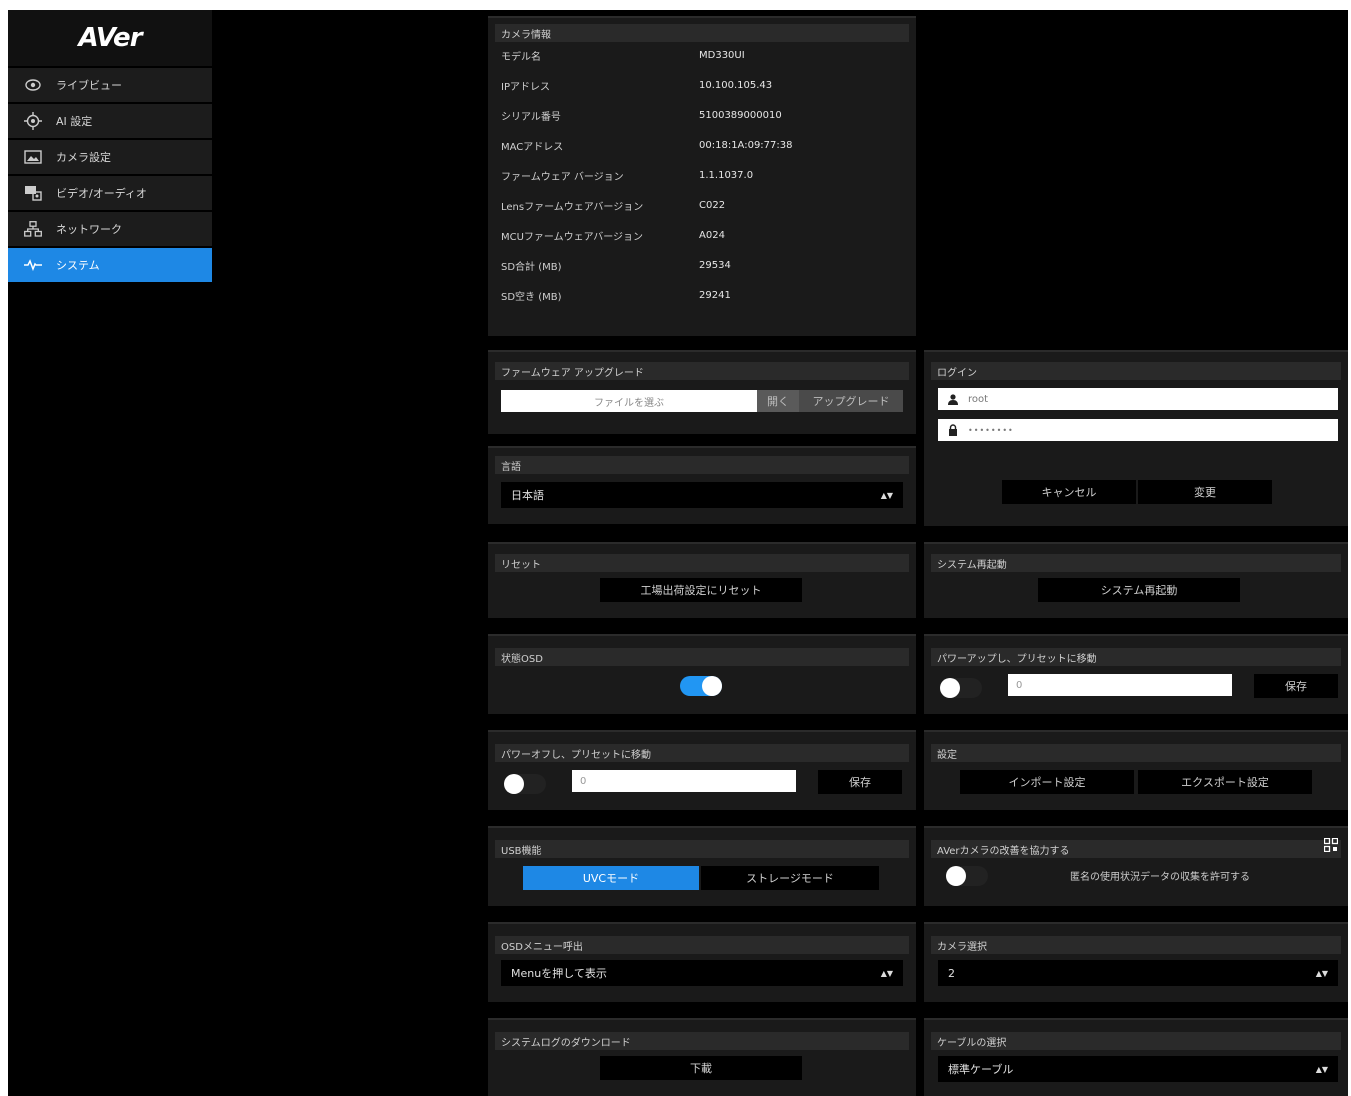  I want to click on sidebar-item-network: ネットワーク, so click(110, 229).